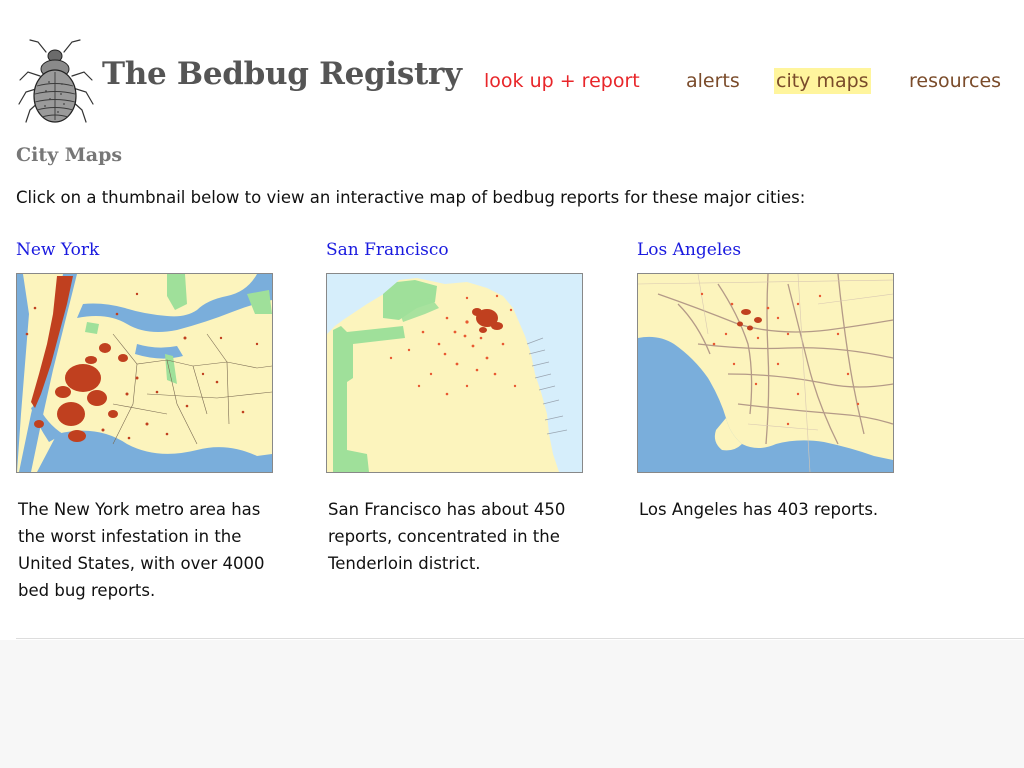 The image size is (1024, 768). Describe the element at coordinates (822, 81) in the screenshot. I see `nav-city-maps: city maps` at that location.